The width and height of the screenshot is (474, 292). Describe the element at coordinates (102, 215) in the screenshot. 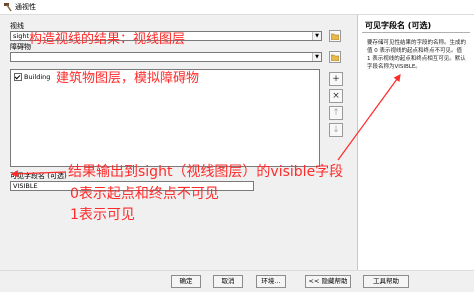

I see `annotation-one-meaning: 1表示可见` at that location.